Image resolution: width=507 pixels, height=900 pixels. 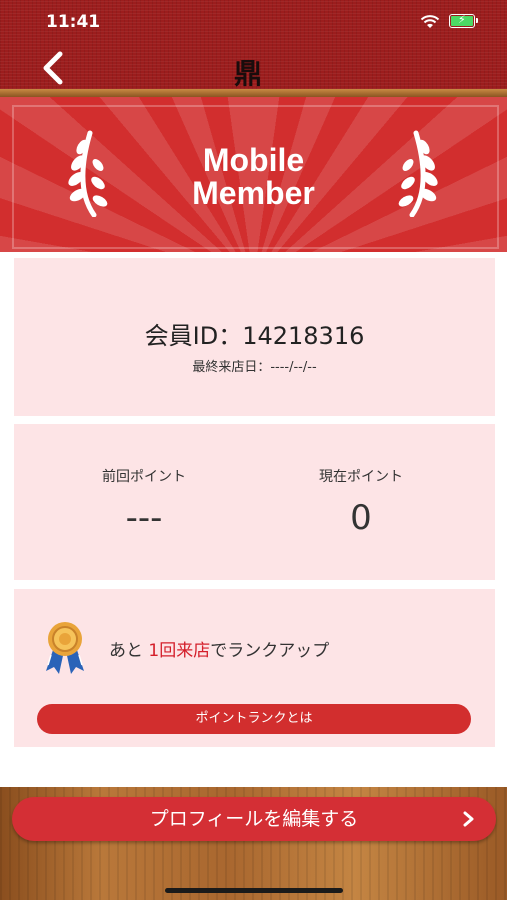 I want to click on previous-points-value: ---, so click(x=144, y=518).